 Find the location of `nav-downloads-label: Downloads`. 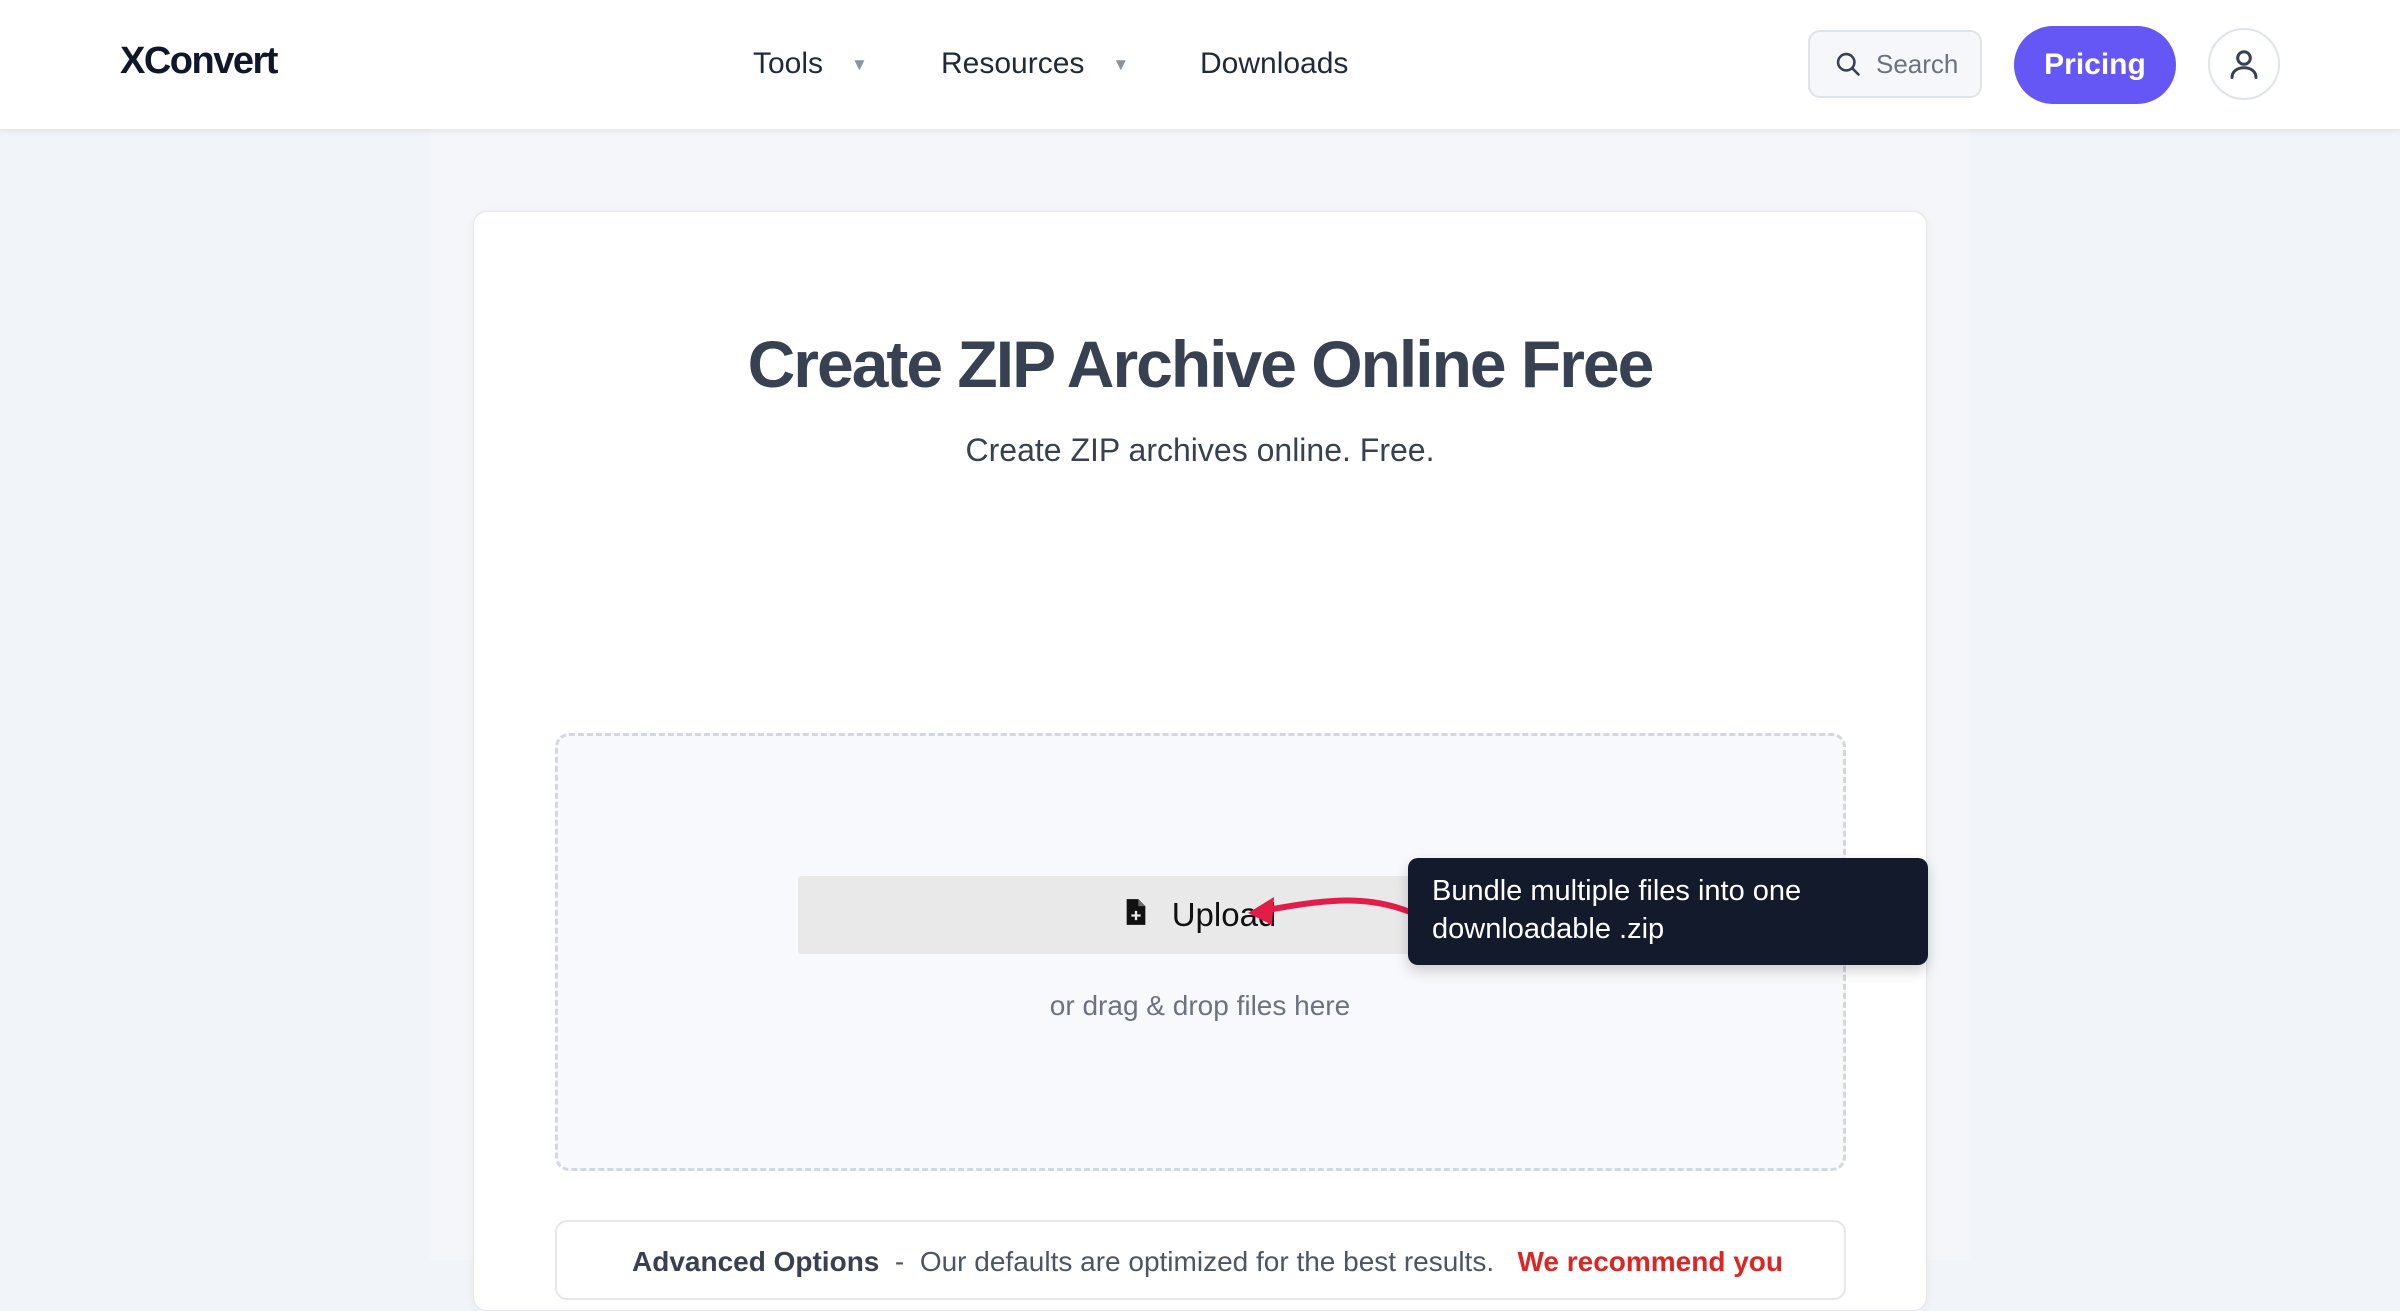

nav-downloads-label: Downloads is located at coordinates (1274, 63).